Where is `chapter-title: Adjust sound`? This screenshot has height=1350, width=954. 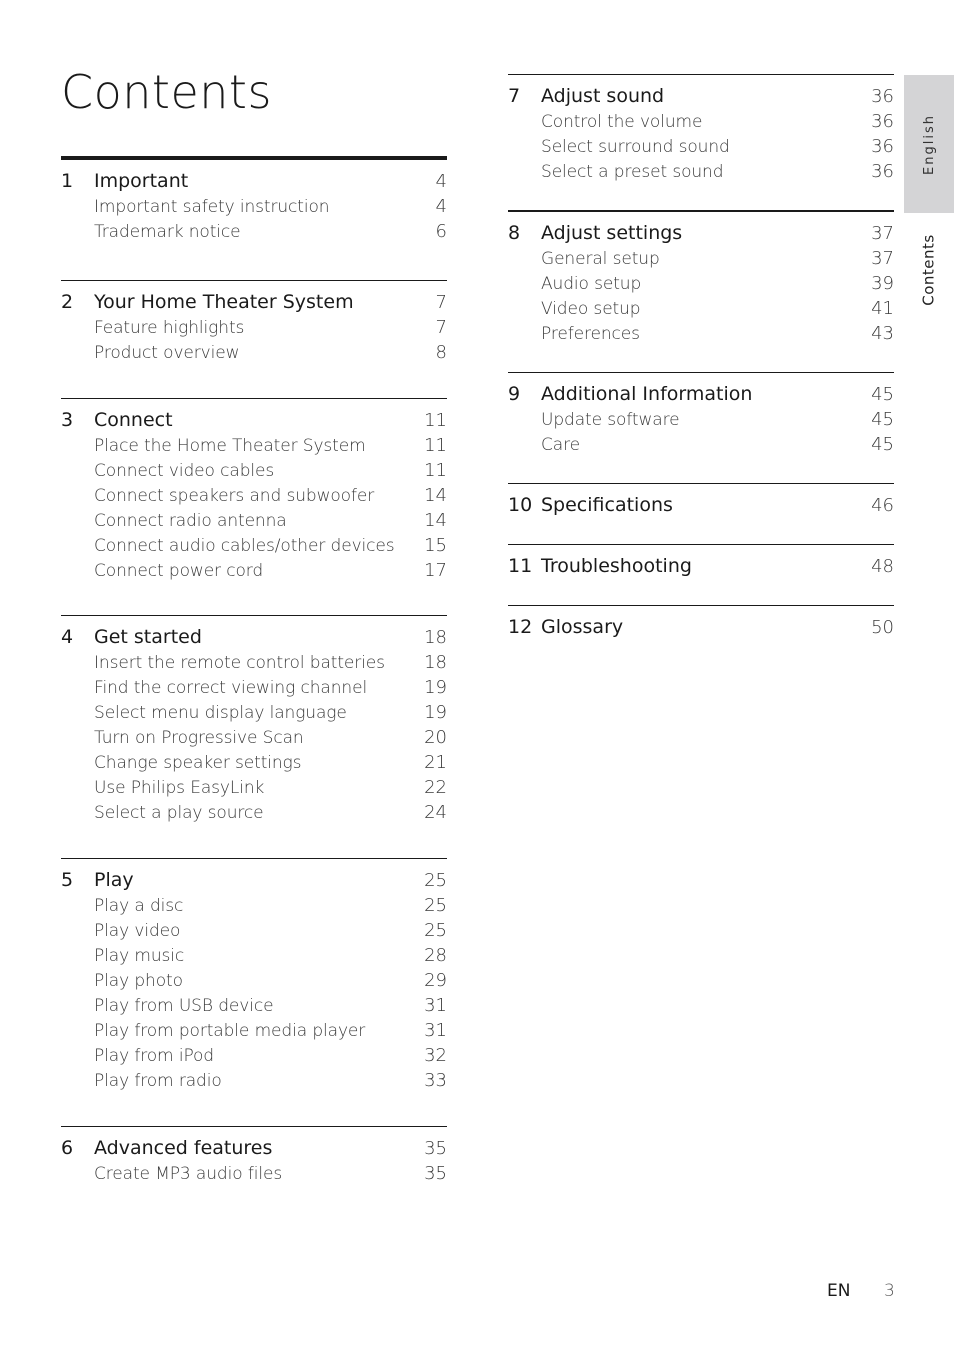 chapter-title: Adjust sound is located at coordinates (603, 96).